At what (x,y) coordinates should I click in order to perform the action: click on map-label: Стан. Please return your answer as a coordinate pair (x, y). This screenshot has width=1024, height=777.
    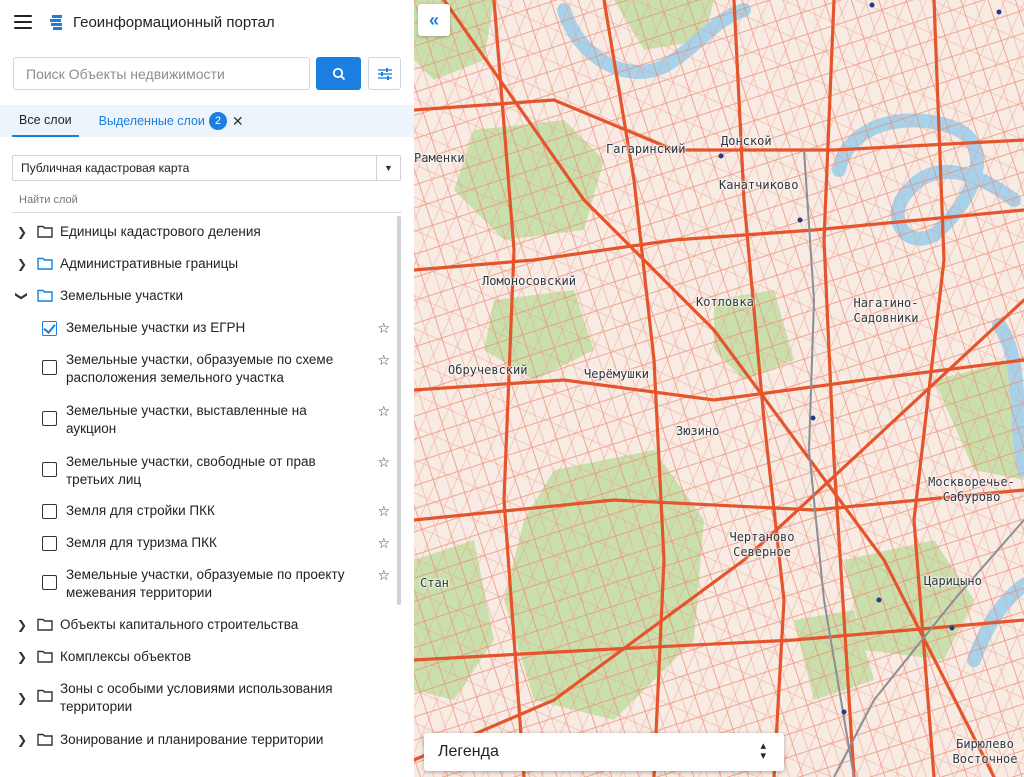
    Looking at the image, I should click on (434, 583).